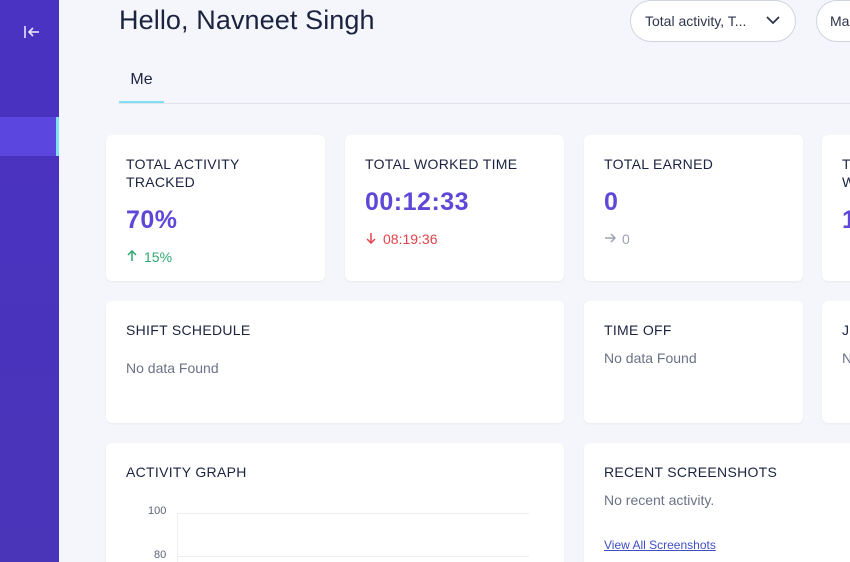 The image size is (850, 562). I want to click on view-all-screenshots-link: View All Screenshots, so click(660, 545).